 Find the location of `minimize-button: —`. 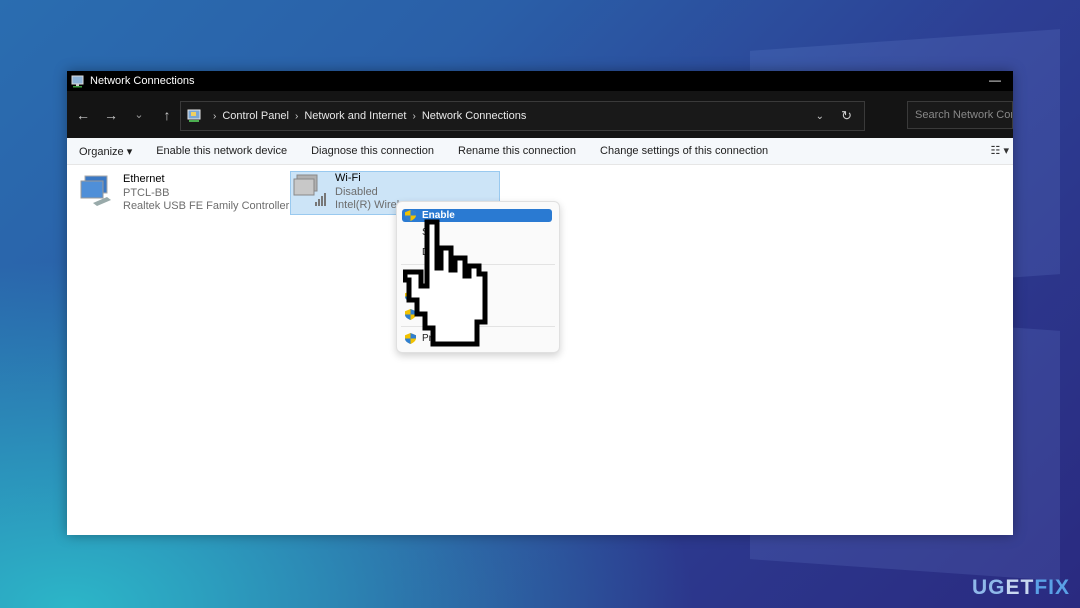

minimize-button: — is located at coordinates (995, 80).